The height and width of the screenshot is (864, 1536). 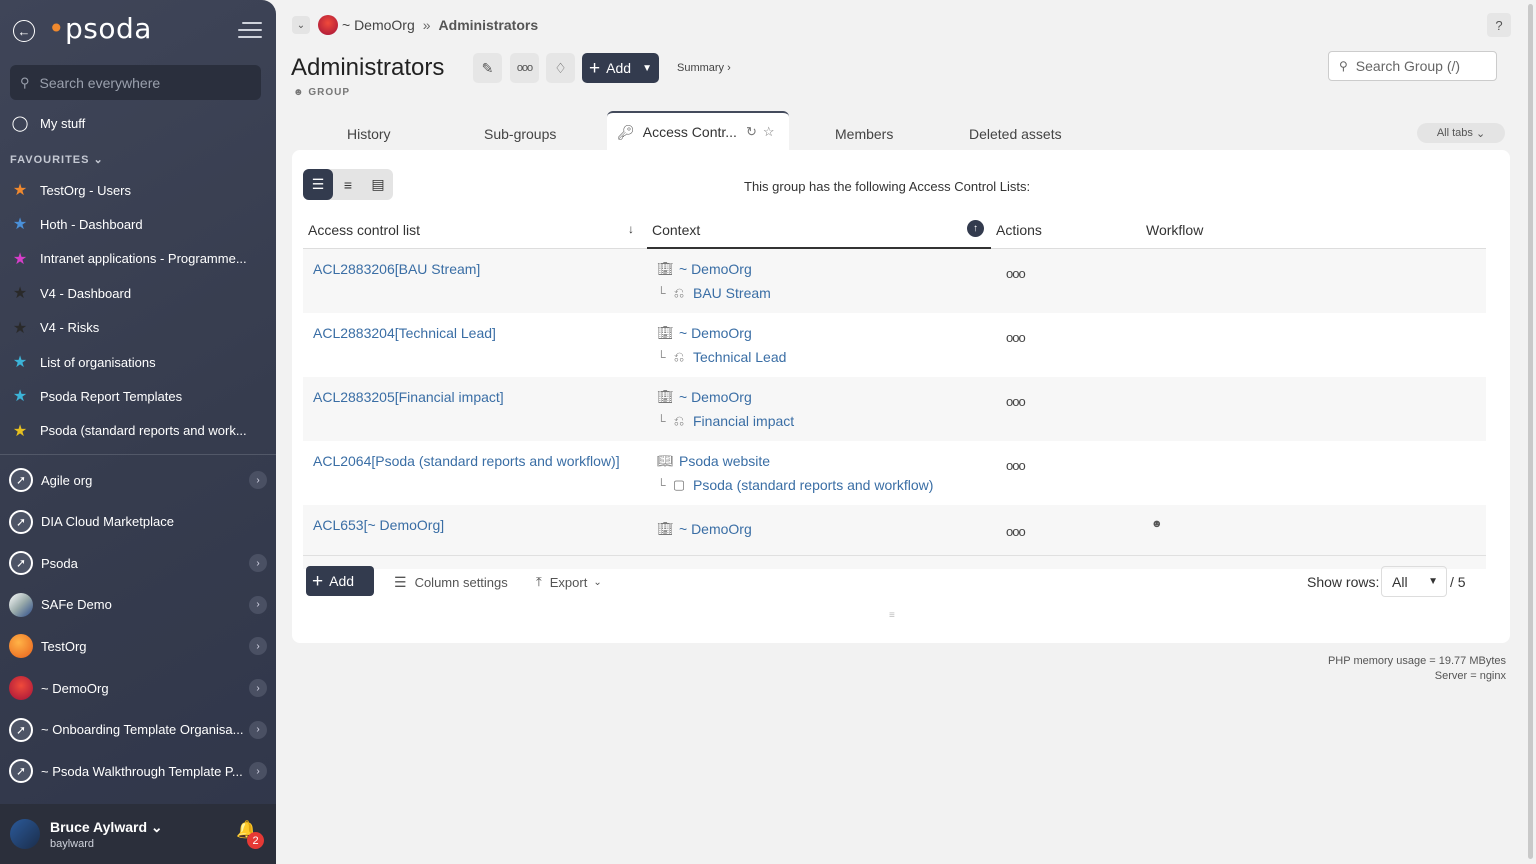 What do you see at coordinates (396, 269) in the screenshot?
I see `acl-link: ACL2883206[BAU Stream]` at bounding box center [396, 269].